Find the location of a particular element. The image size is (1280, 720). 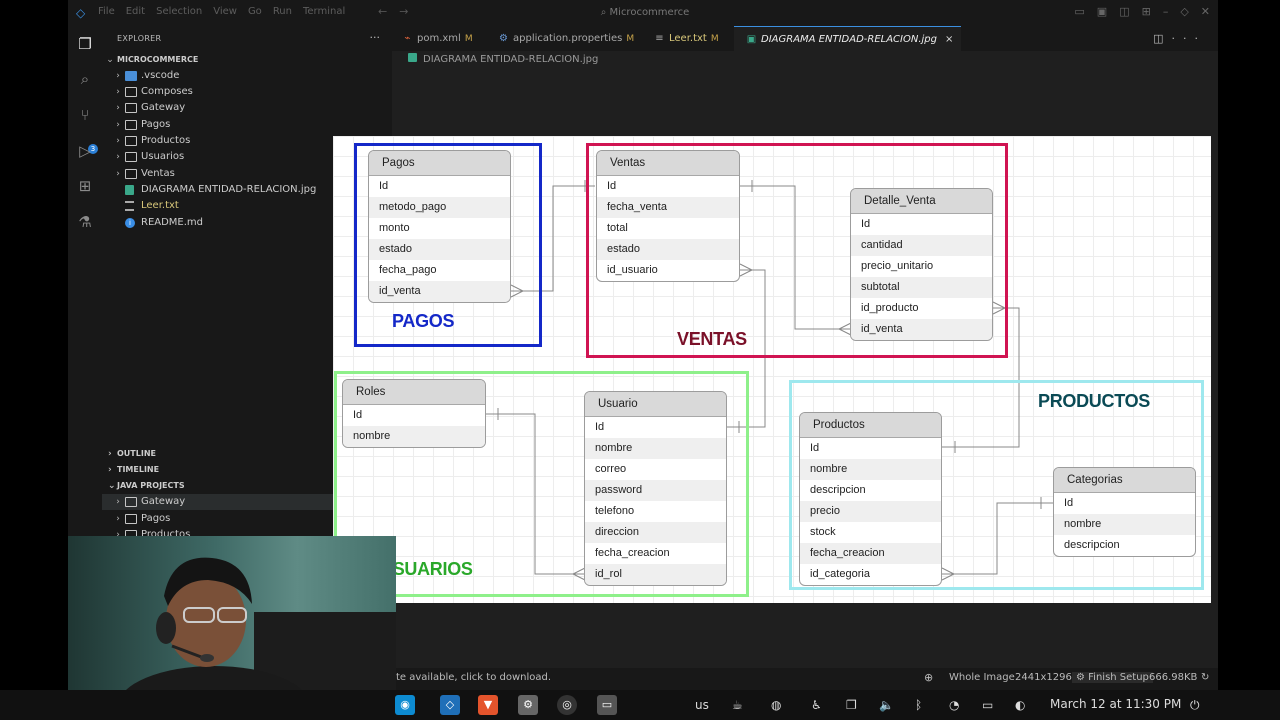

accessibility-icon: ♿ is located at coordinates (816, 705).